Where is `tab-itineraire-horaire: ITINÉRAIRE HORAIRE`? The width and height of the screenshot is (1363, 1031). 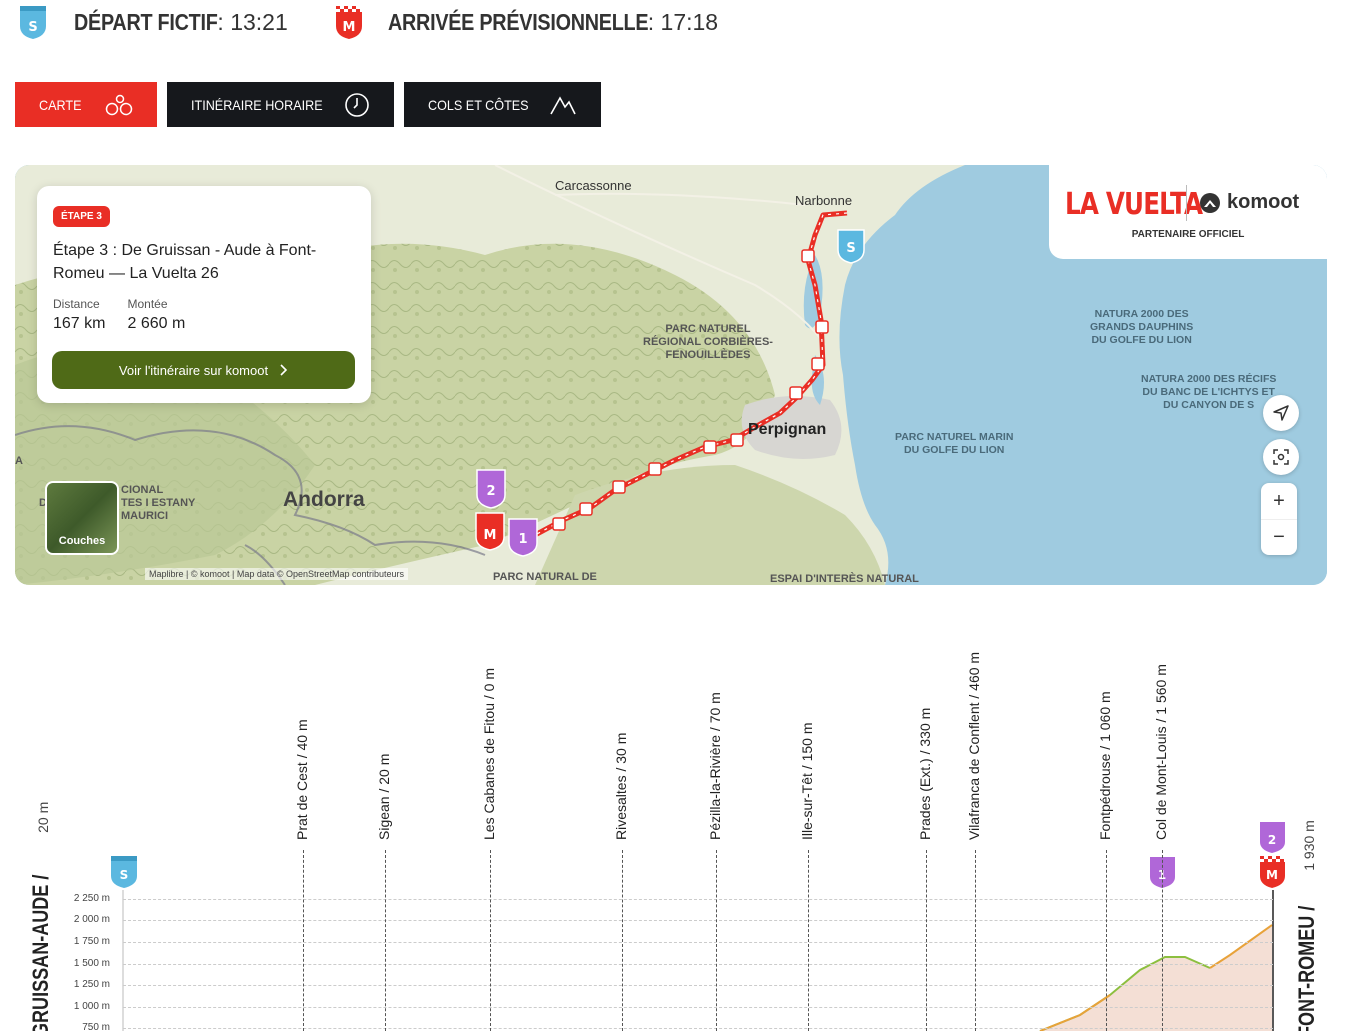
tab-itineraire-horaire: ITINÉRAIRE HORAIRE is located at coordinates (280, 104).